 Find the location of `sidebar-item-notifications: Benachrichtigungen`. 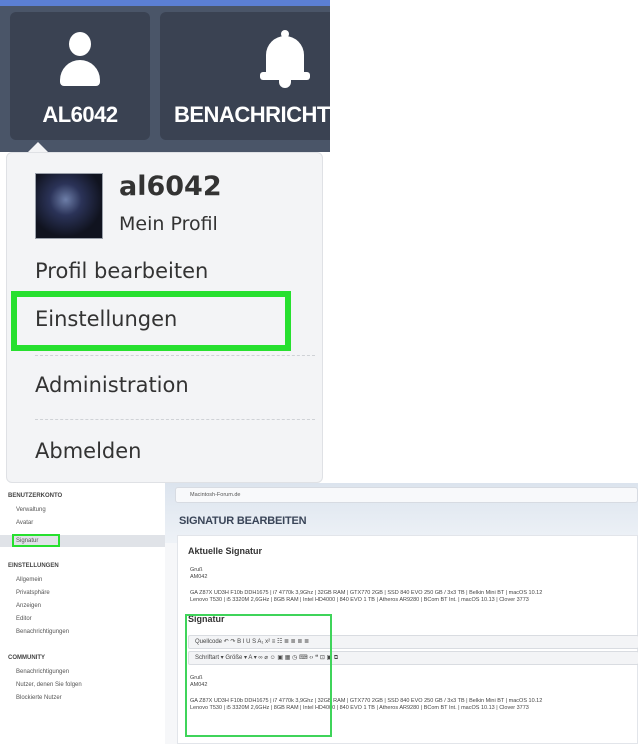

sidebar-item-notifications: Benachrichtigungen is located at coordinates (42, 632).